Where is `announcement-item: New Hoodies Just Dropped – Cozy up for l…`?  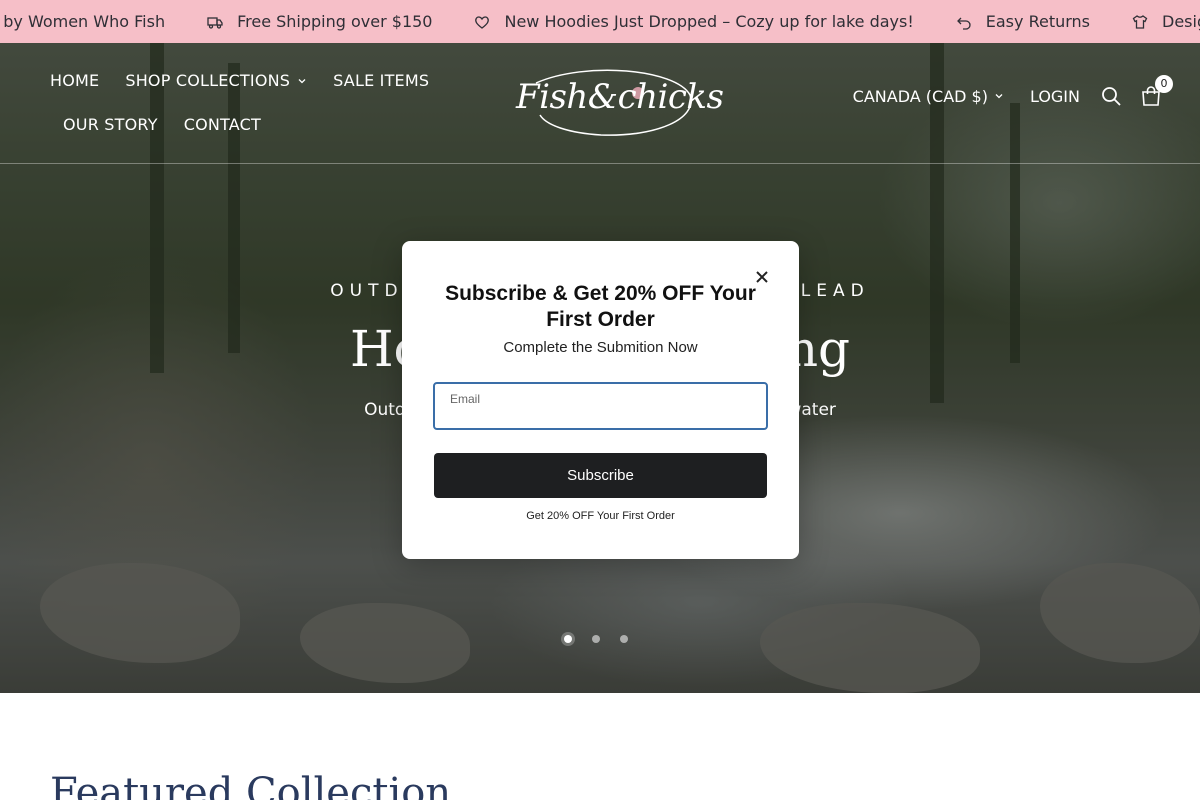 announcement-item: New Hoodies Just Dropped – Cozy up for l… is located at coordinates (694, 21).